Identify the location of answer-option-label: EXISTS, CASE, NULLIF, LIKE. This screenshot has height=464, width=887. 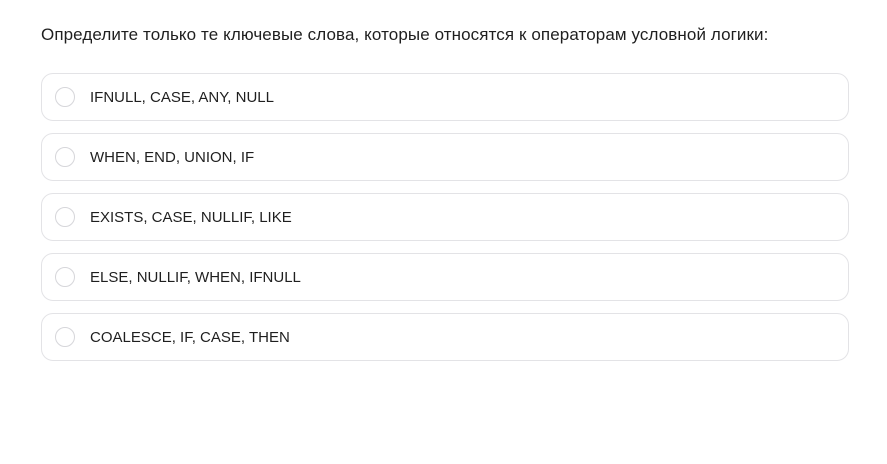
(191, 217).